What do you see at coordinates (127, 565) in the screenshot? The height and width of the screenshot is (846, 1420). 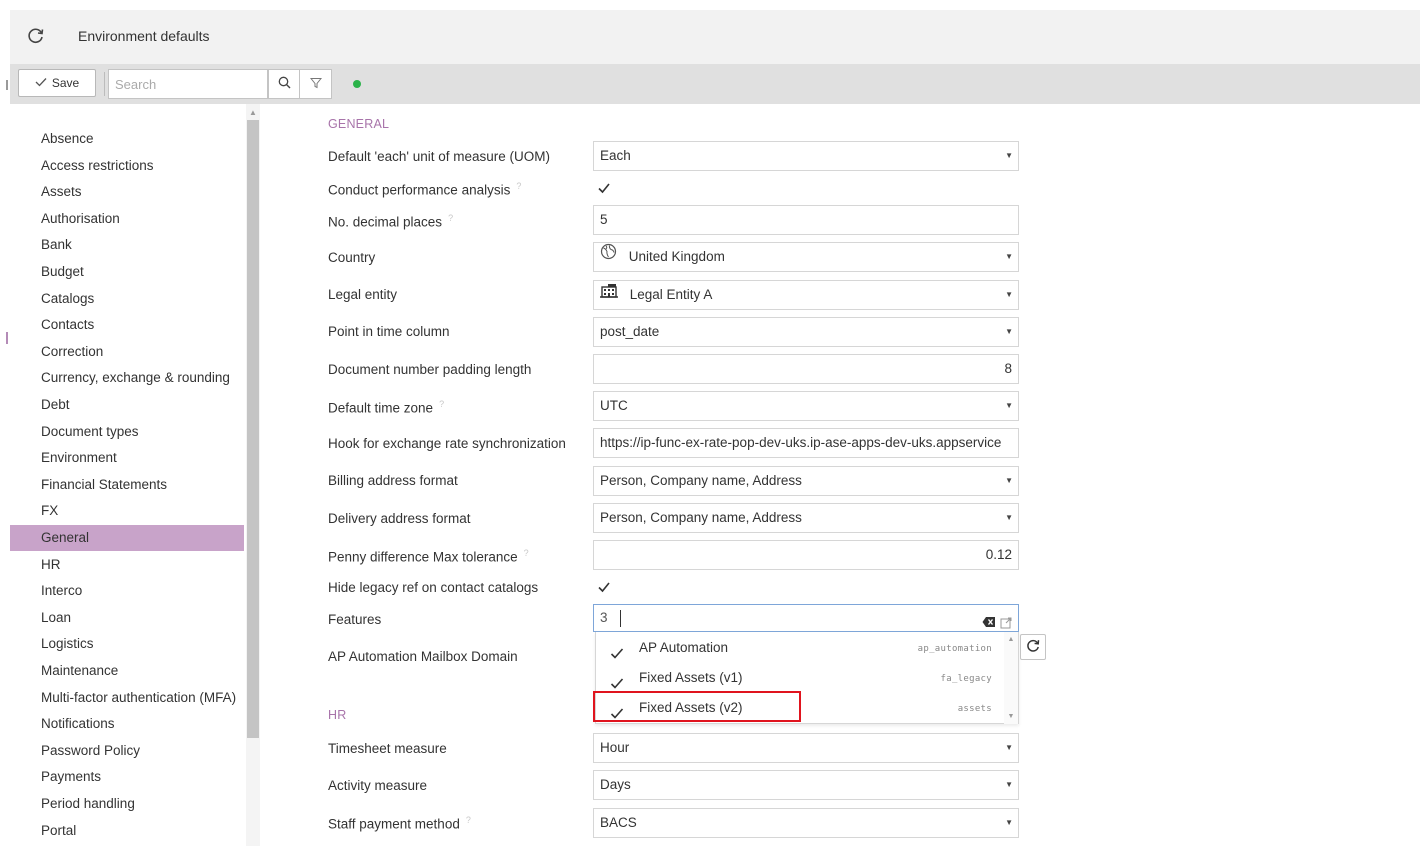 I see `sidebar-item-hr: HR` at bounding box center [127, 565].